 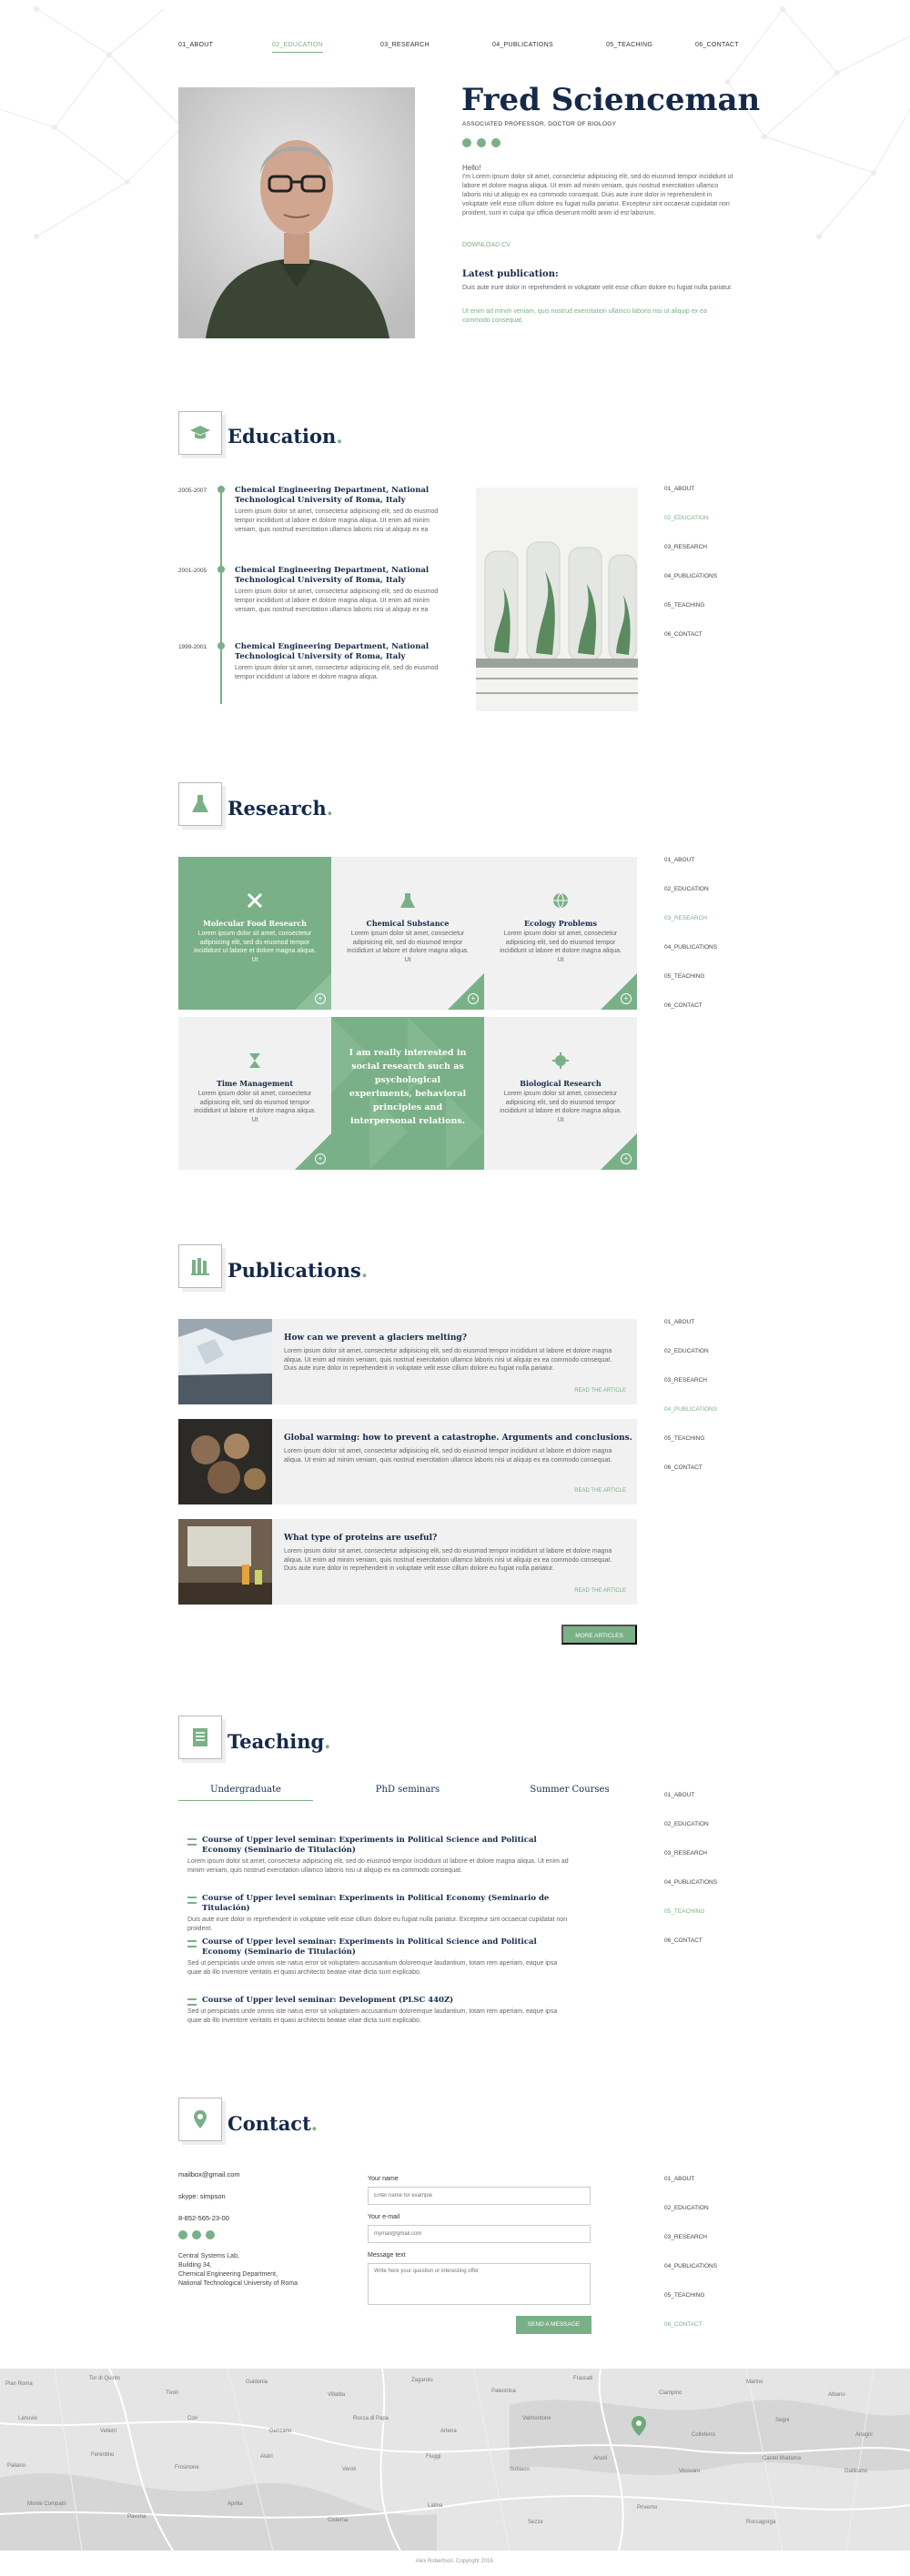 What do you see at coordinates (246, 1793) in the screenshot?
I see `tab-undergraduate: Undergraduate` at bounding box center [246, 1793].